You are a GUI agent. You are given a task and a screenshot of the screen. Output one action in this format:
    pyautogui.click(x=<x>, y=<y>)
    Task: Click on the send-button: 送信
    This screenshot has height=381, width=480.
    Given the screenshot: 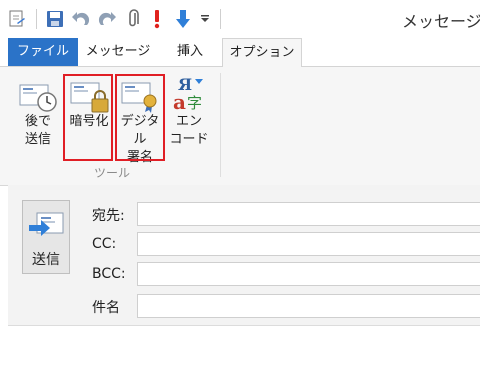 What is the action you would take?
    pyautogui.click(x=46, y=237)
    